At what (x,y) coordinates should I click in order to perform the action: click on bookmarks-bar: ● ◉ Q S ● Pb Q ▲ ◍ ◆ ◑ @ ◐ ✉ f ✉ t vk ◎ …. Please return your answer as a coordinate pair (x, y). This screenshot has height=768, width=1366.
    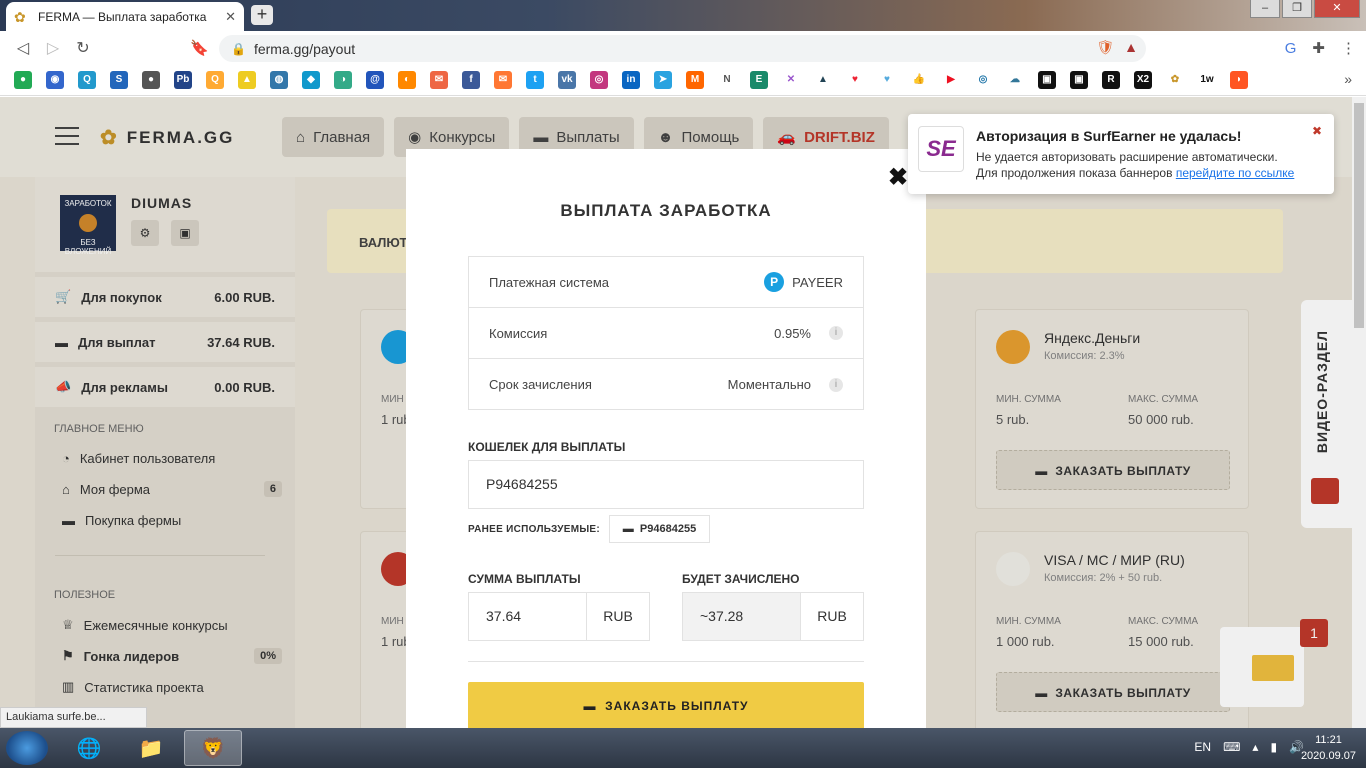
    Looking at the image, I should click on (683, 80).